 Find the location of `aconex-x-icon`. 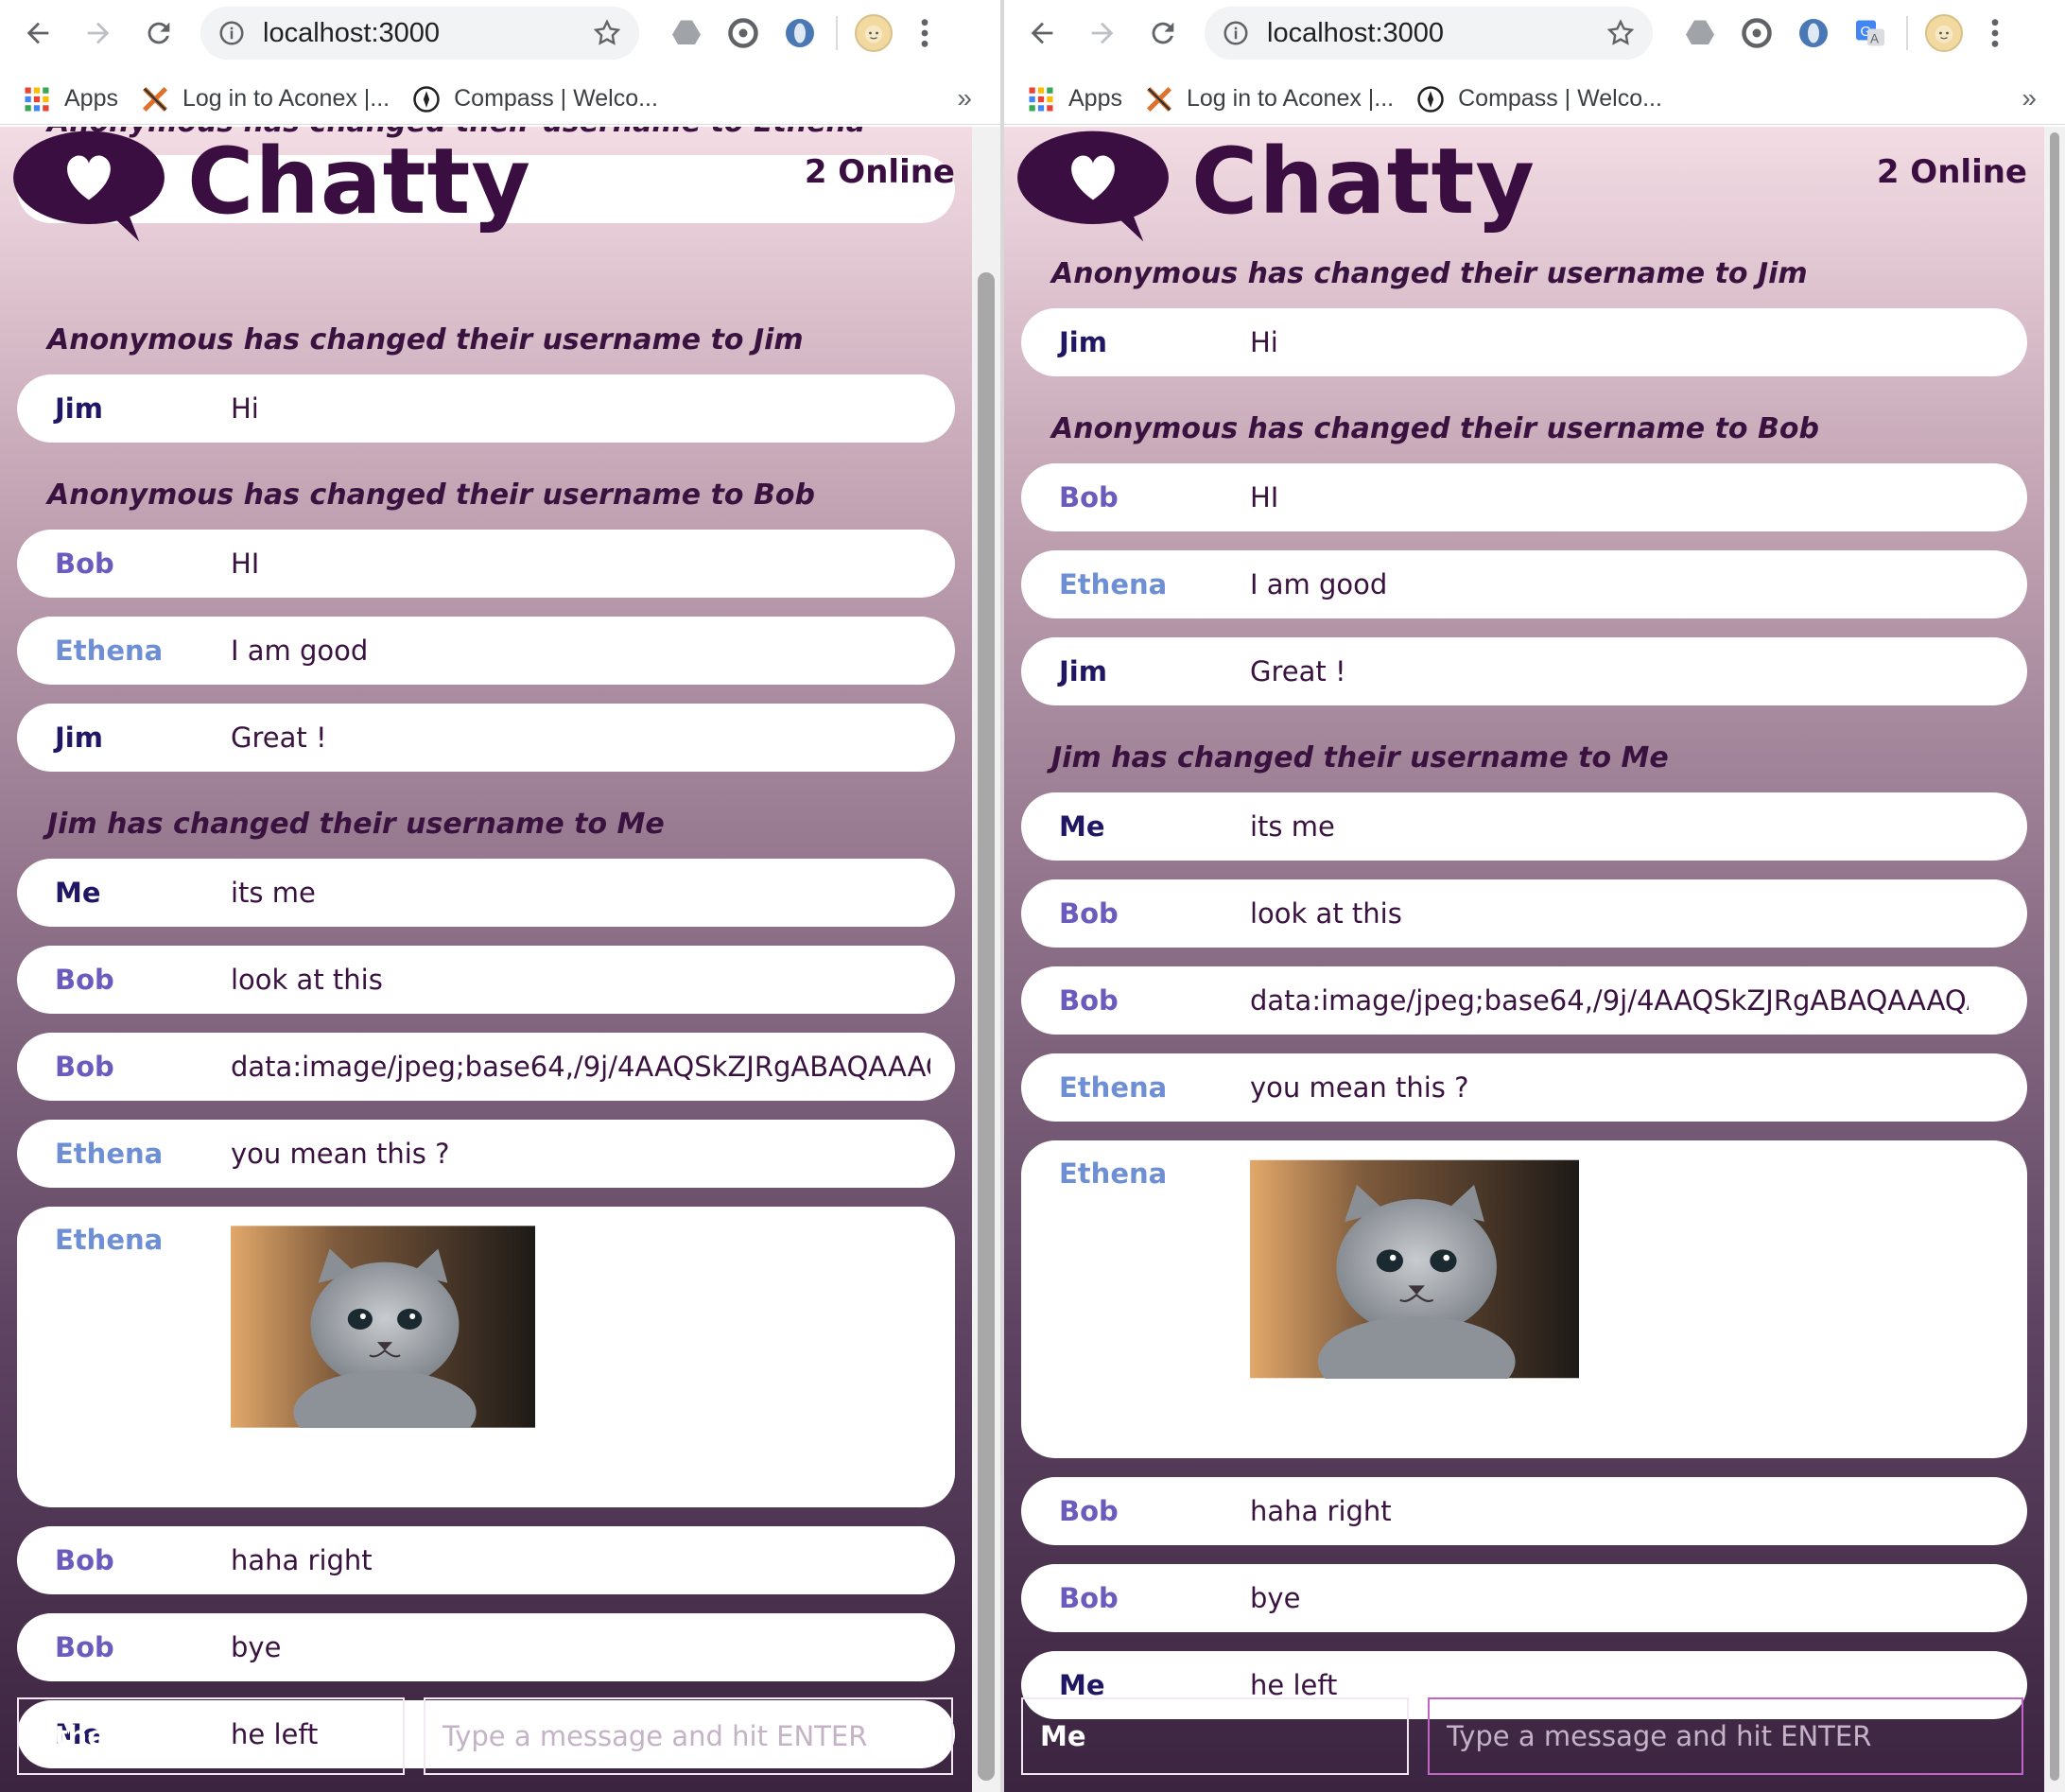

aconex-x-icon is located at coordinates (1159, 99).